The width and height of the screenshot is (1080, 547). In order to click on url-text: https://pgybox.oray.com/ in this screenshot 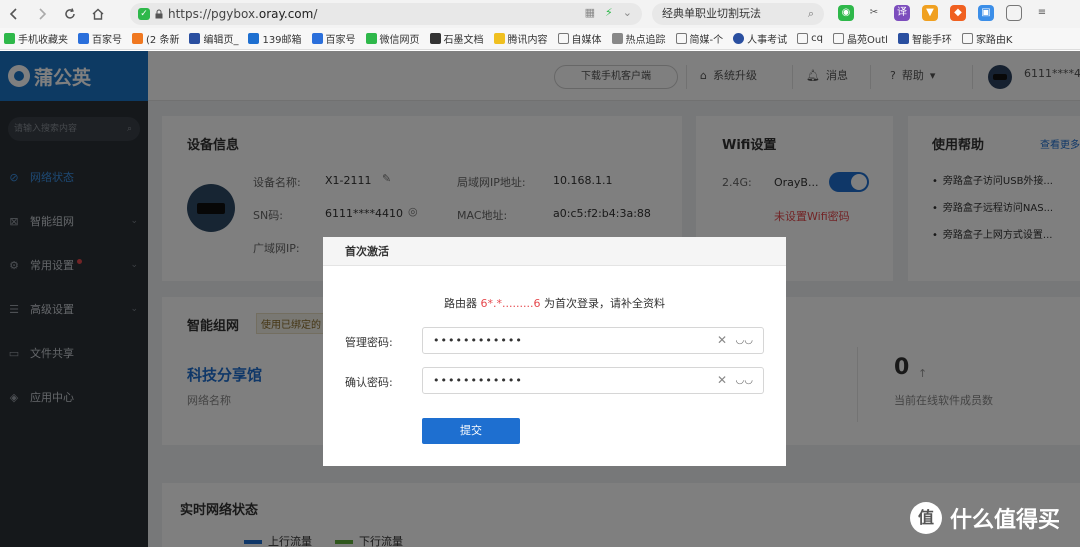, I will do `click(243, 14)`.